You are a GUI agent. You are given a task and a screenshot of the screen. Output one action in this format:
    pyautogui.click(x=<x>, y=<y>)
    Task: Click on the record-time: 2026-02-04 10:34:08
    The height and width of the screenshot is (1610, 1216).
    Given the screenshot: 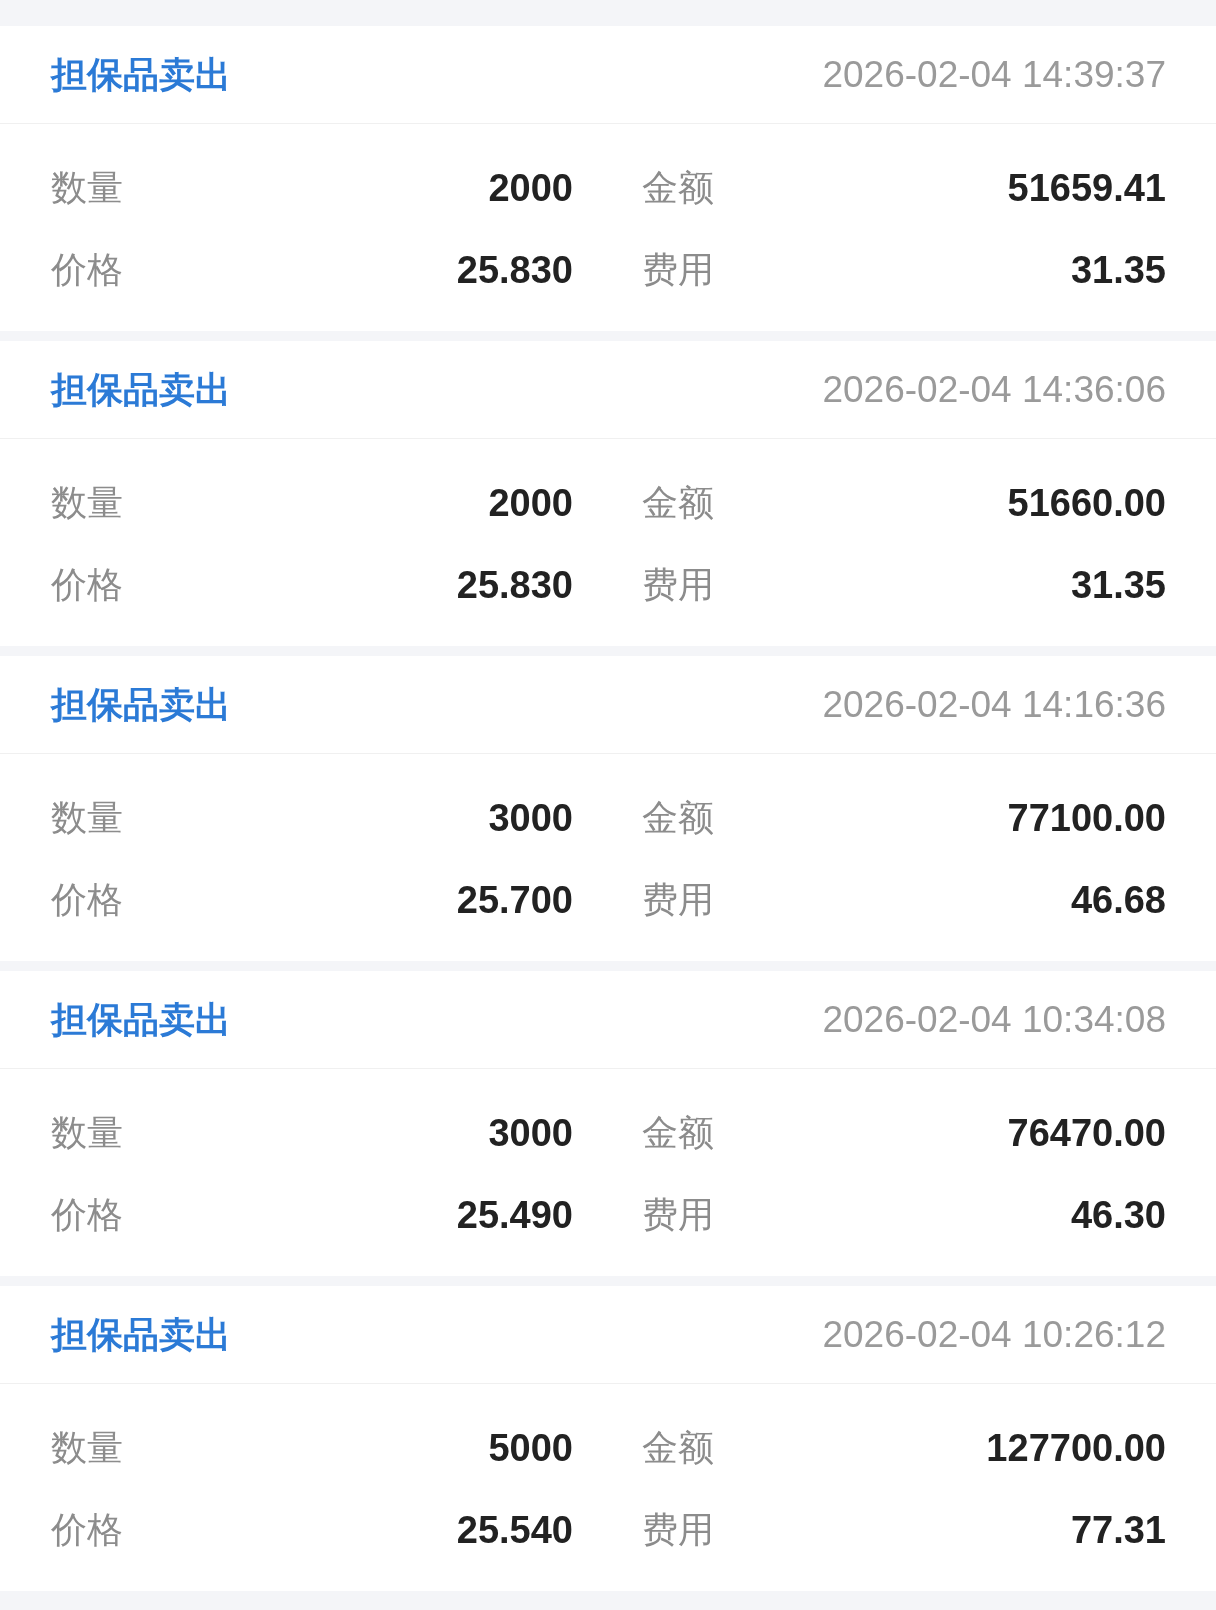 What is the action you would take?
    pyautogui.click(x=994, y=1019)
    